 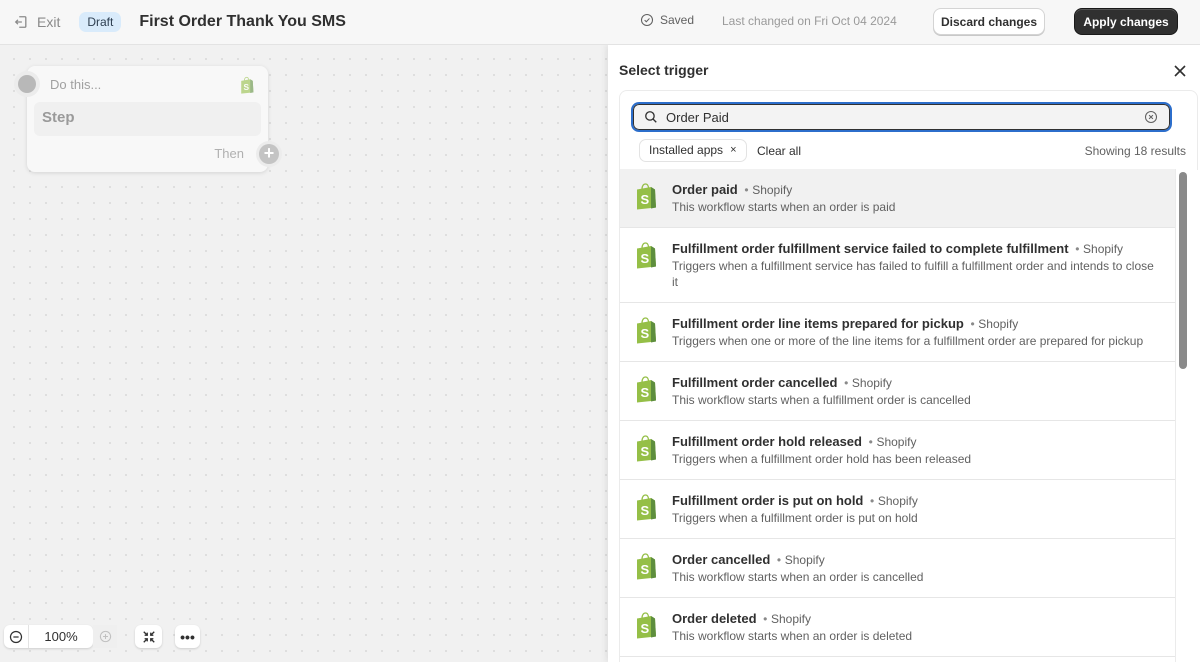 I want to click on exit-button: Exit, so click(x=37, y=22).